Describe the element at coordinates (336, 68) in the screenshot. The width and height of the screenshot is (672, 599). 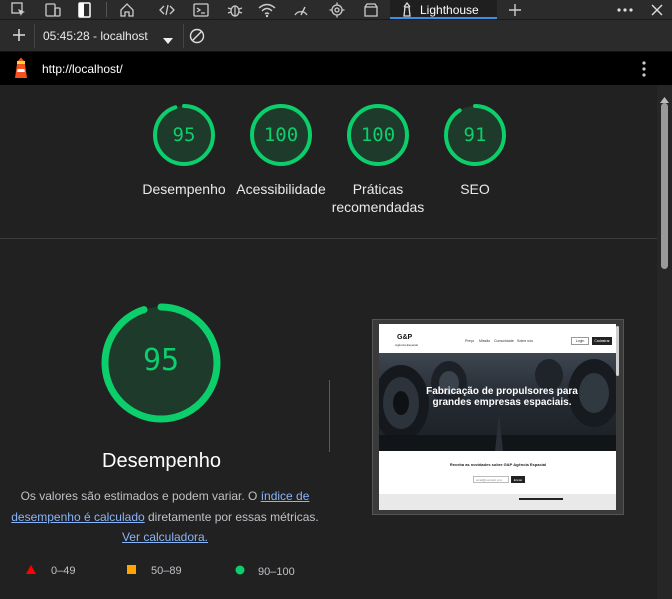
I see `report-url-bar: http://localhost/` at that location.